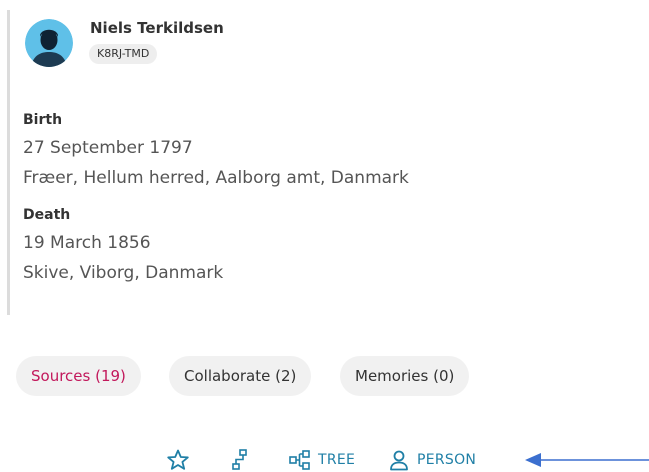 Image resolution: width=649 pixels, height=472 pixels. I want to click on tree-icon, so click(299, 460).